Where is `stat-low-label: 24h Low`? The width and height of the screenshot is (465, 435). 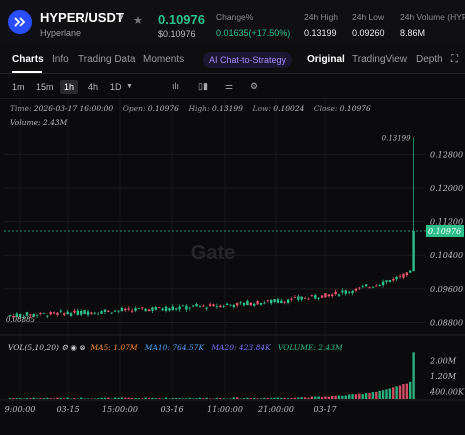 stat-low-label: 24h Low is located at coordinates (368, 17).